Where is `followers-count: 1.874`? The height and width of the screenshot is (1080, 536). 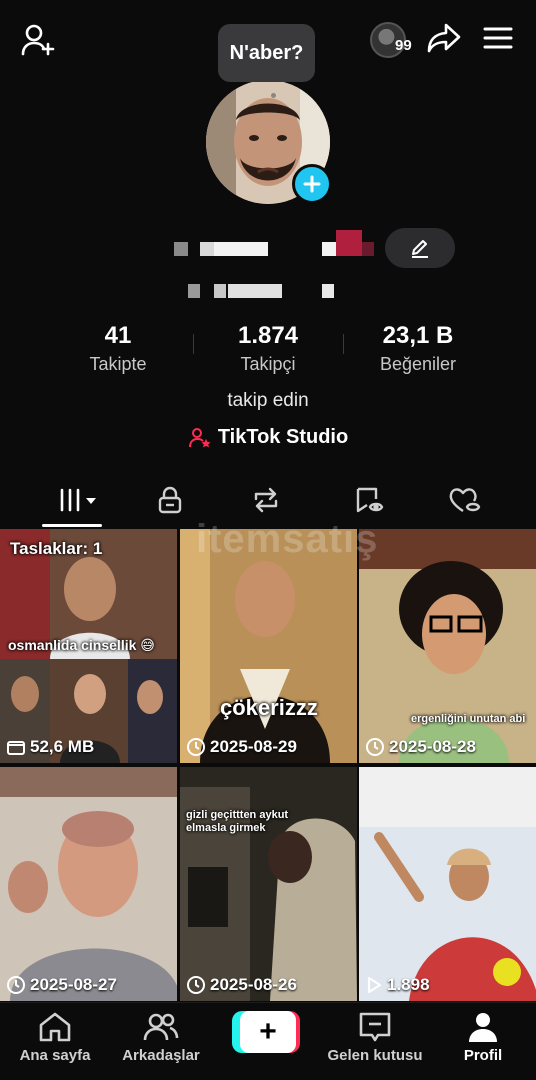 followers-count: 1.874 is located at coordinates (268, 335).